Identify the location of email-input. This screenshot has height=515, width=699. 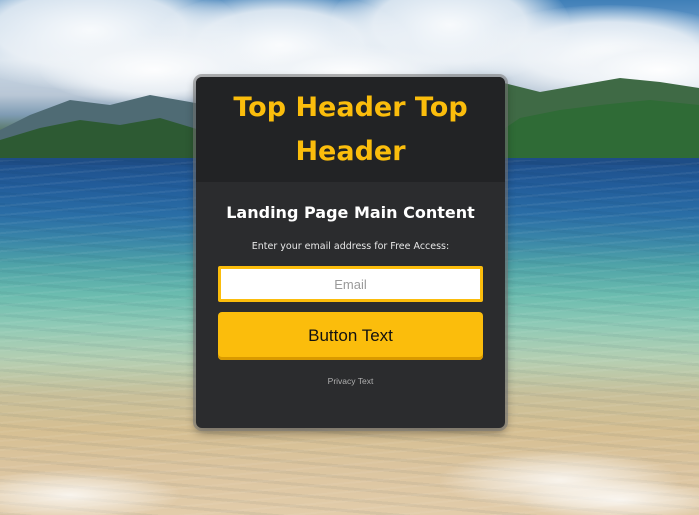
(350, 284).